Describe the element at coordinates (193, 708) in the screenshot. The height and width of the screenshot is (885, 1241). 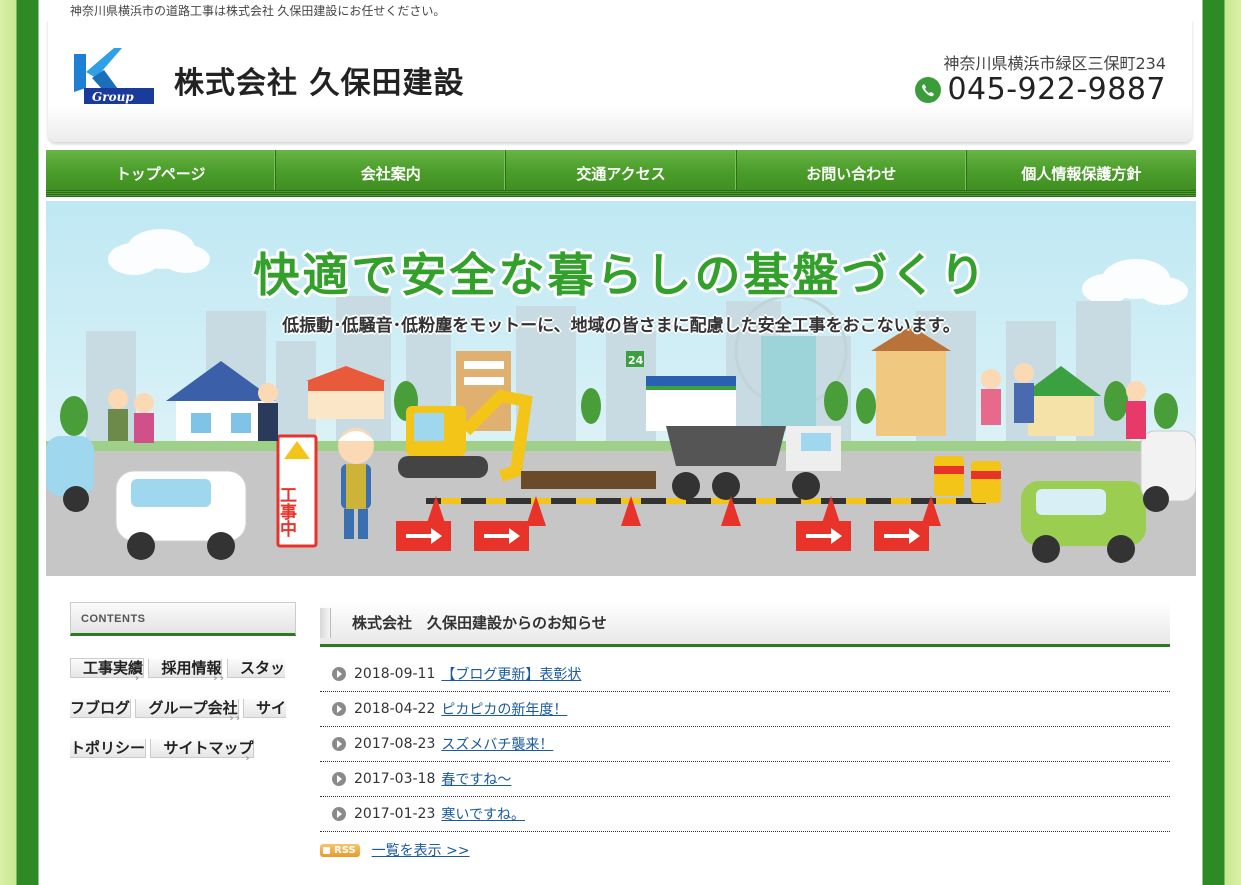
I see `sidebar-item-label: グループ会社` at that location.